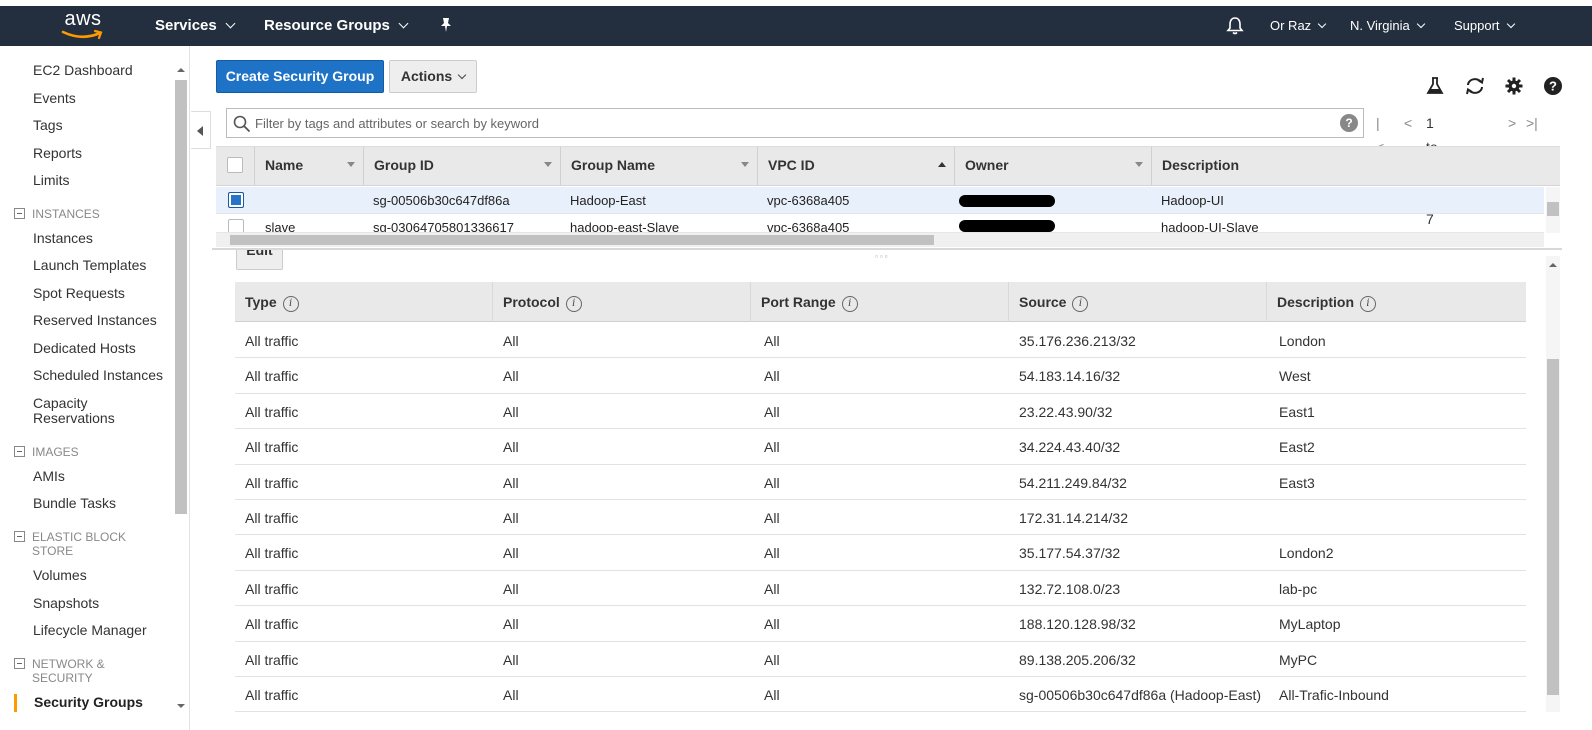  I want to click on pin-icon, so click(446, 26).